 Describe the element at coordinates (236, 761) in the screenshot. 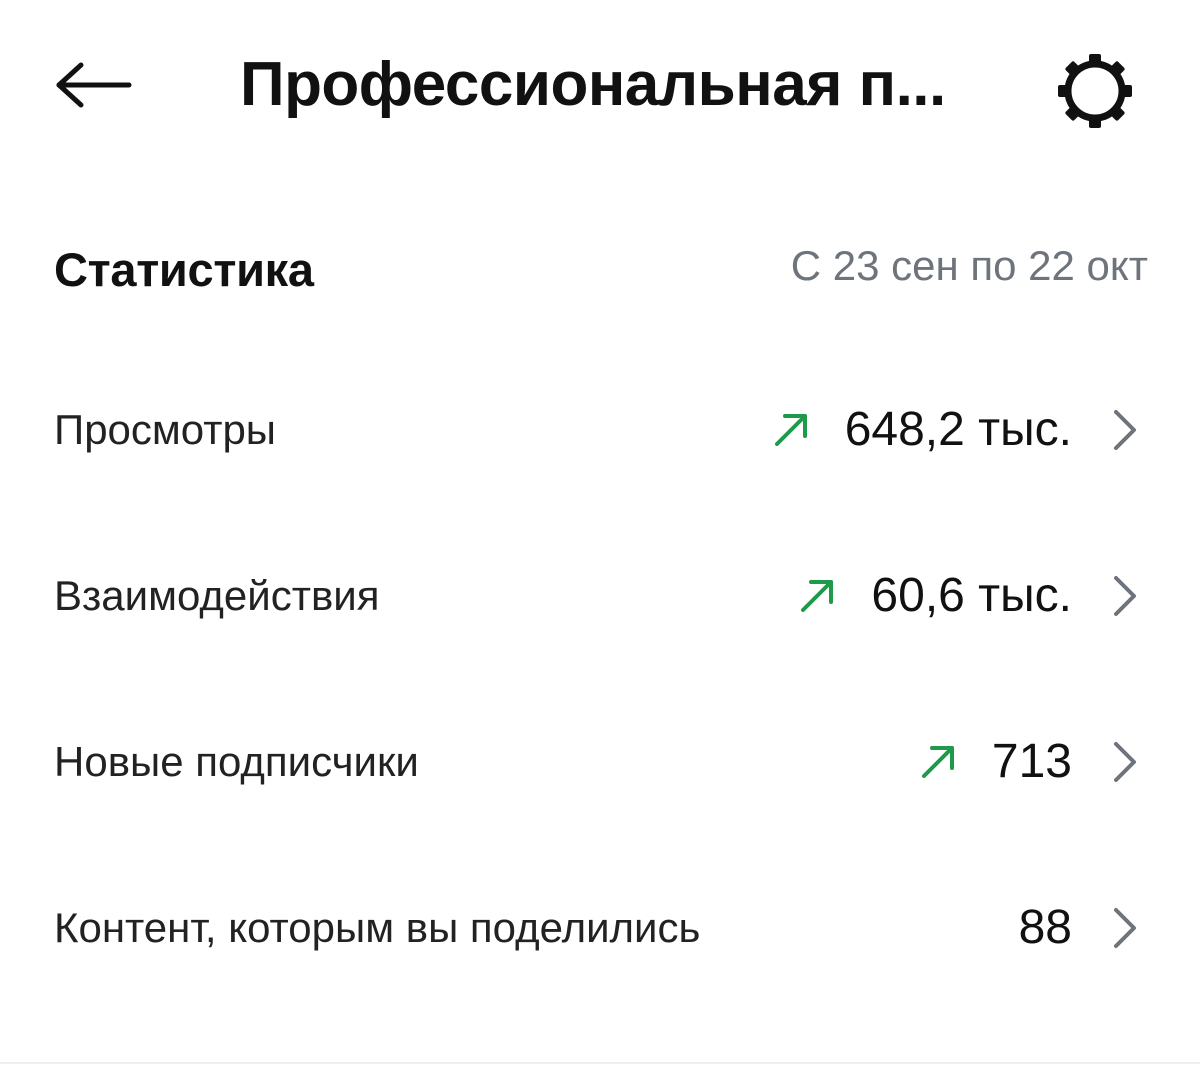

I see `stat-label: Новые подписчики` at that location.